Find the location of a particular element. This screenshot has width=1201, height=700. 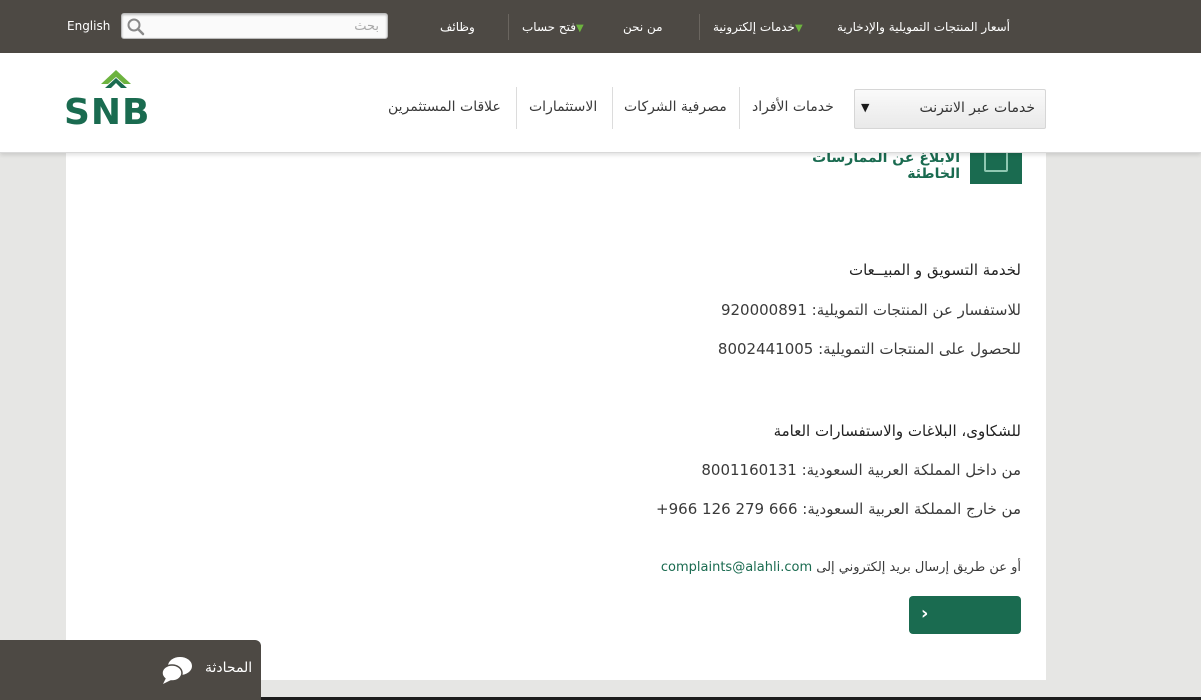

snb-logo: SNB is located at coordinates (121, 98).